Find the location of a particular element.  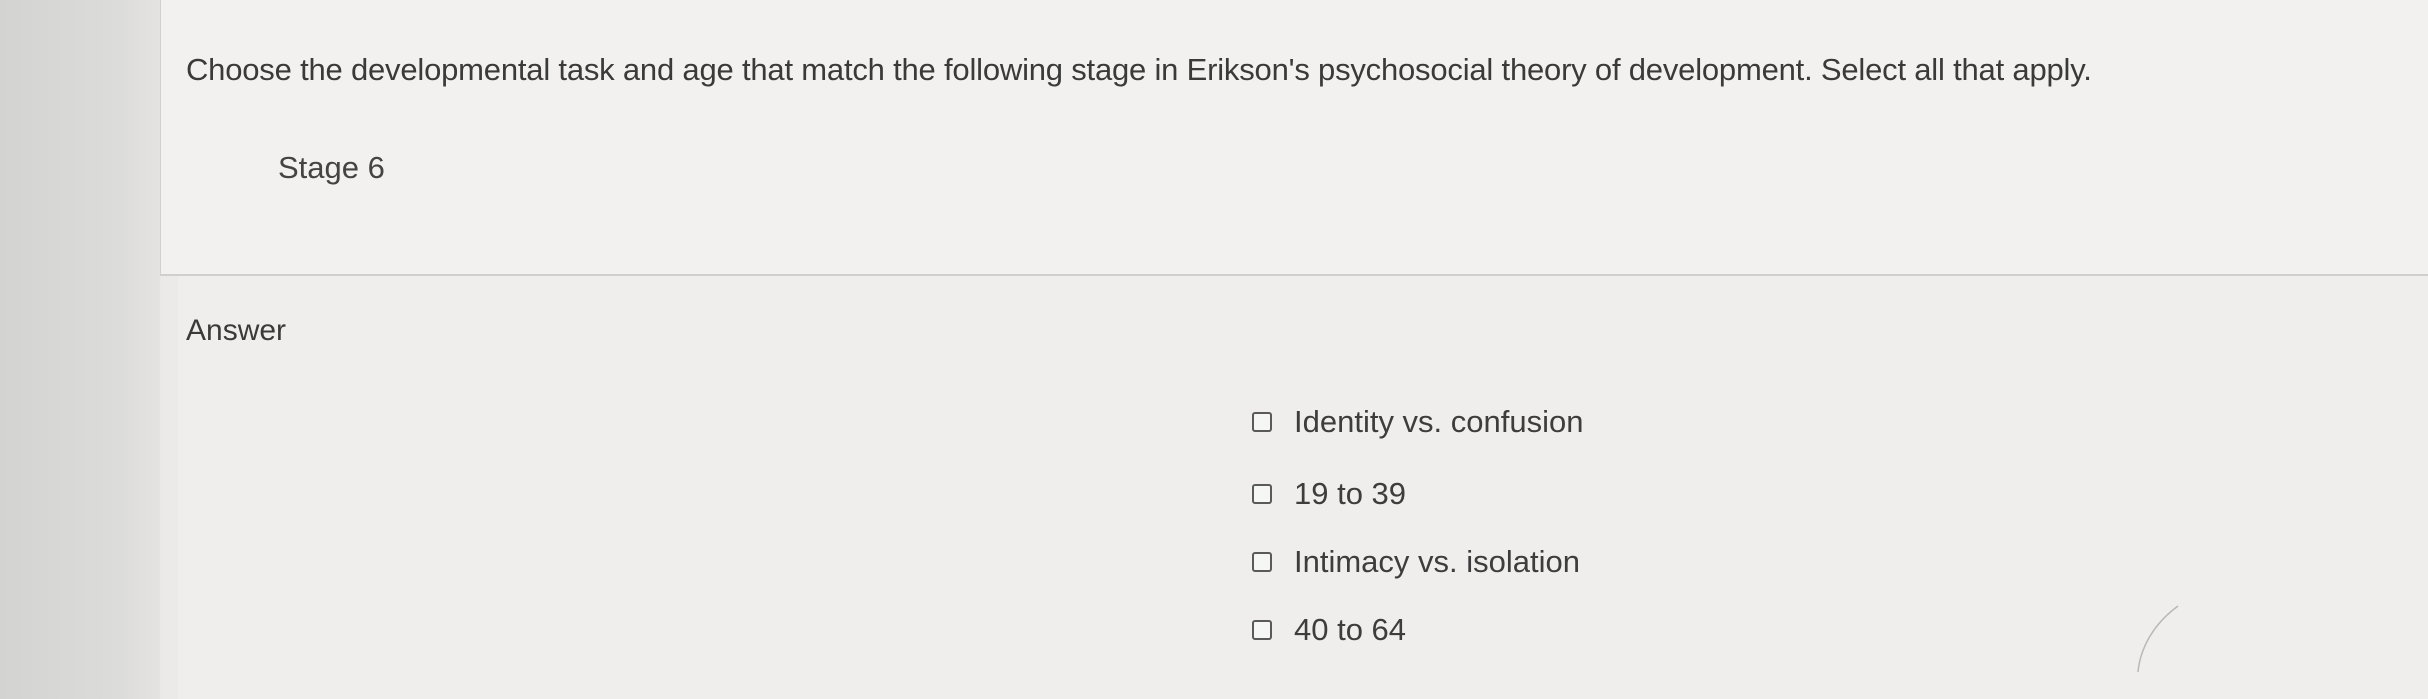

stage-label: Stage 6 is located at coordinates (331, 167).